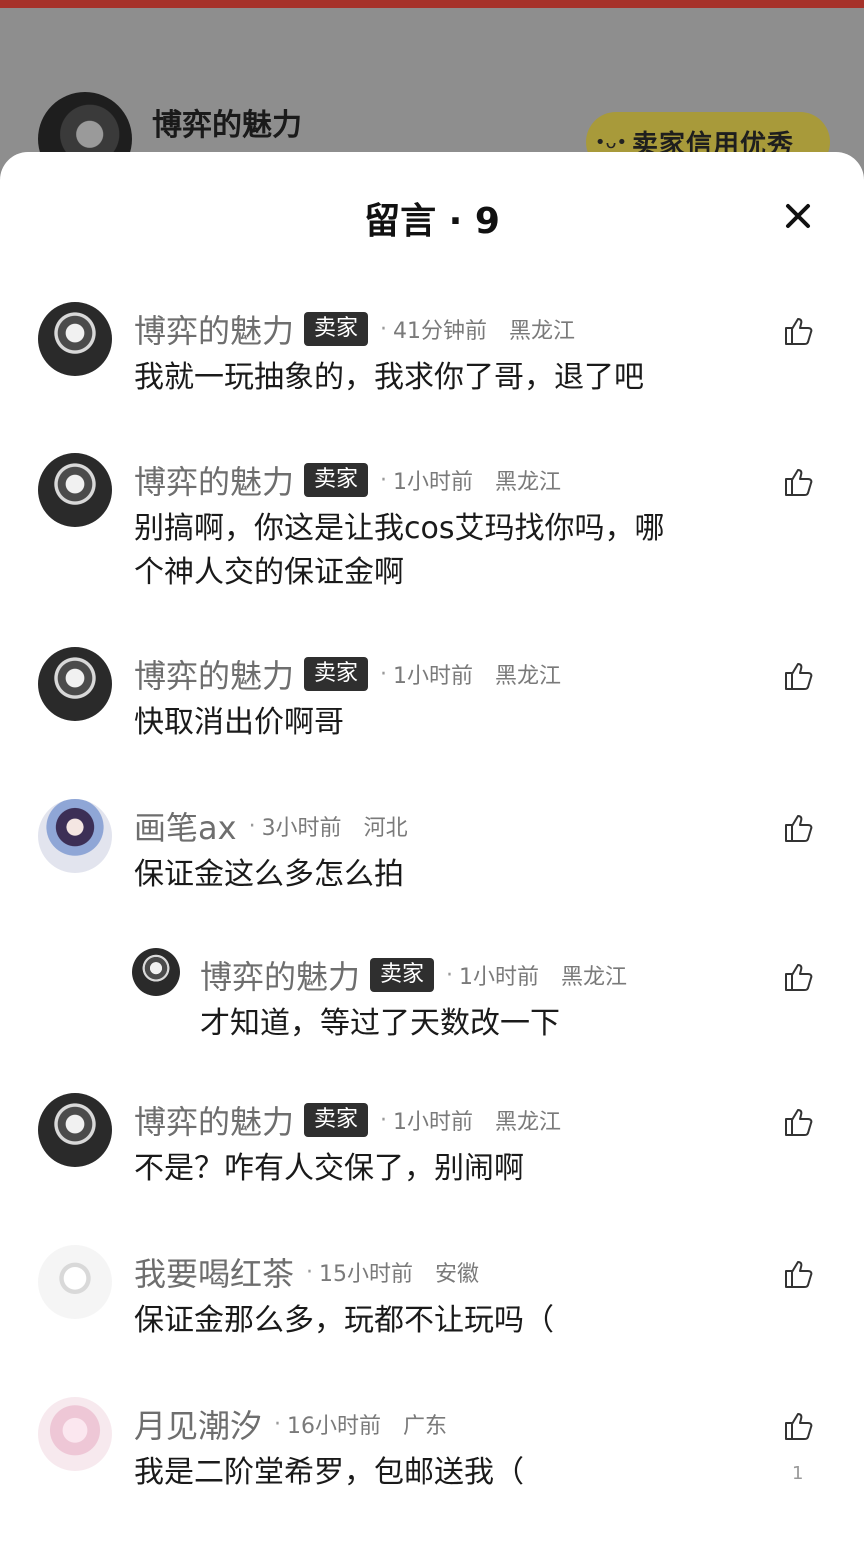 The image size is (864, 1543). What do you see at coordinates (366, 1274) in the screenshot?
I see `comment-time: 15小时前` at bounding box center [366, 1274].